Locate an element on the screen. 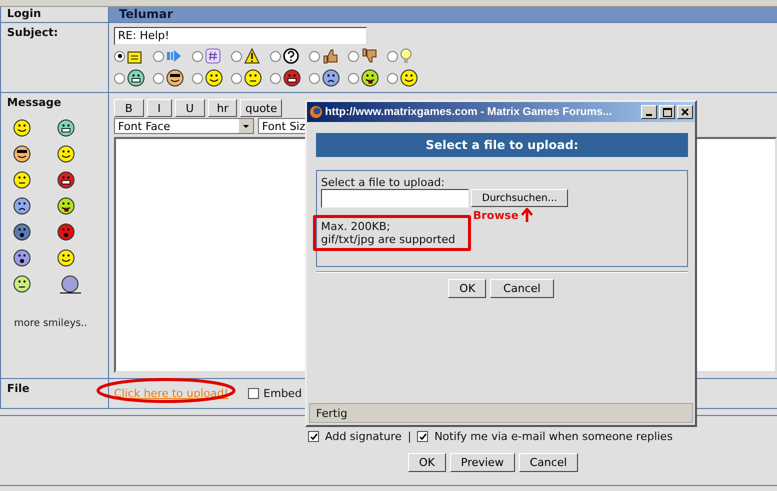 This screenshot has height=491, width=777. dialog-button: Cancel is located at coordinates (522, 288).